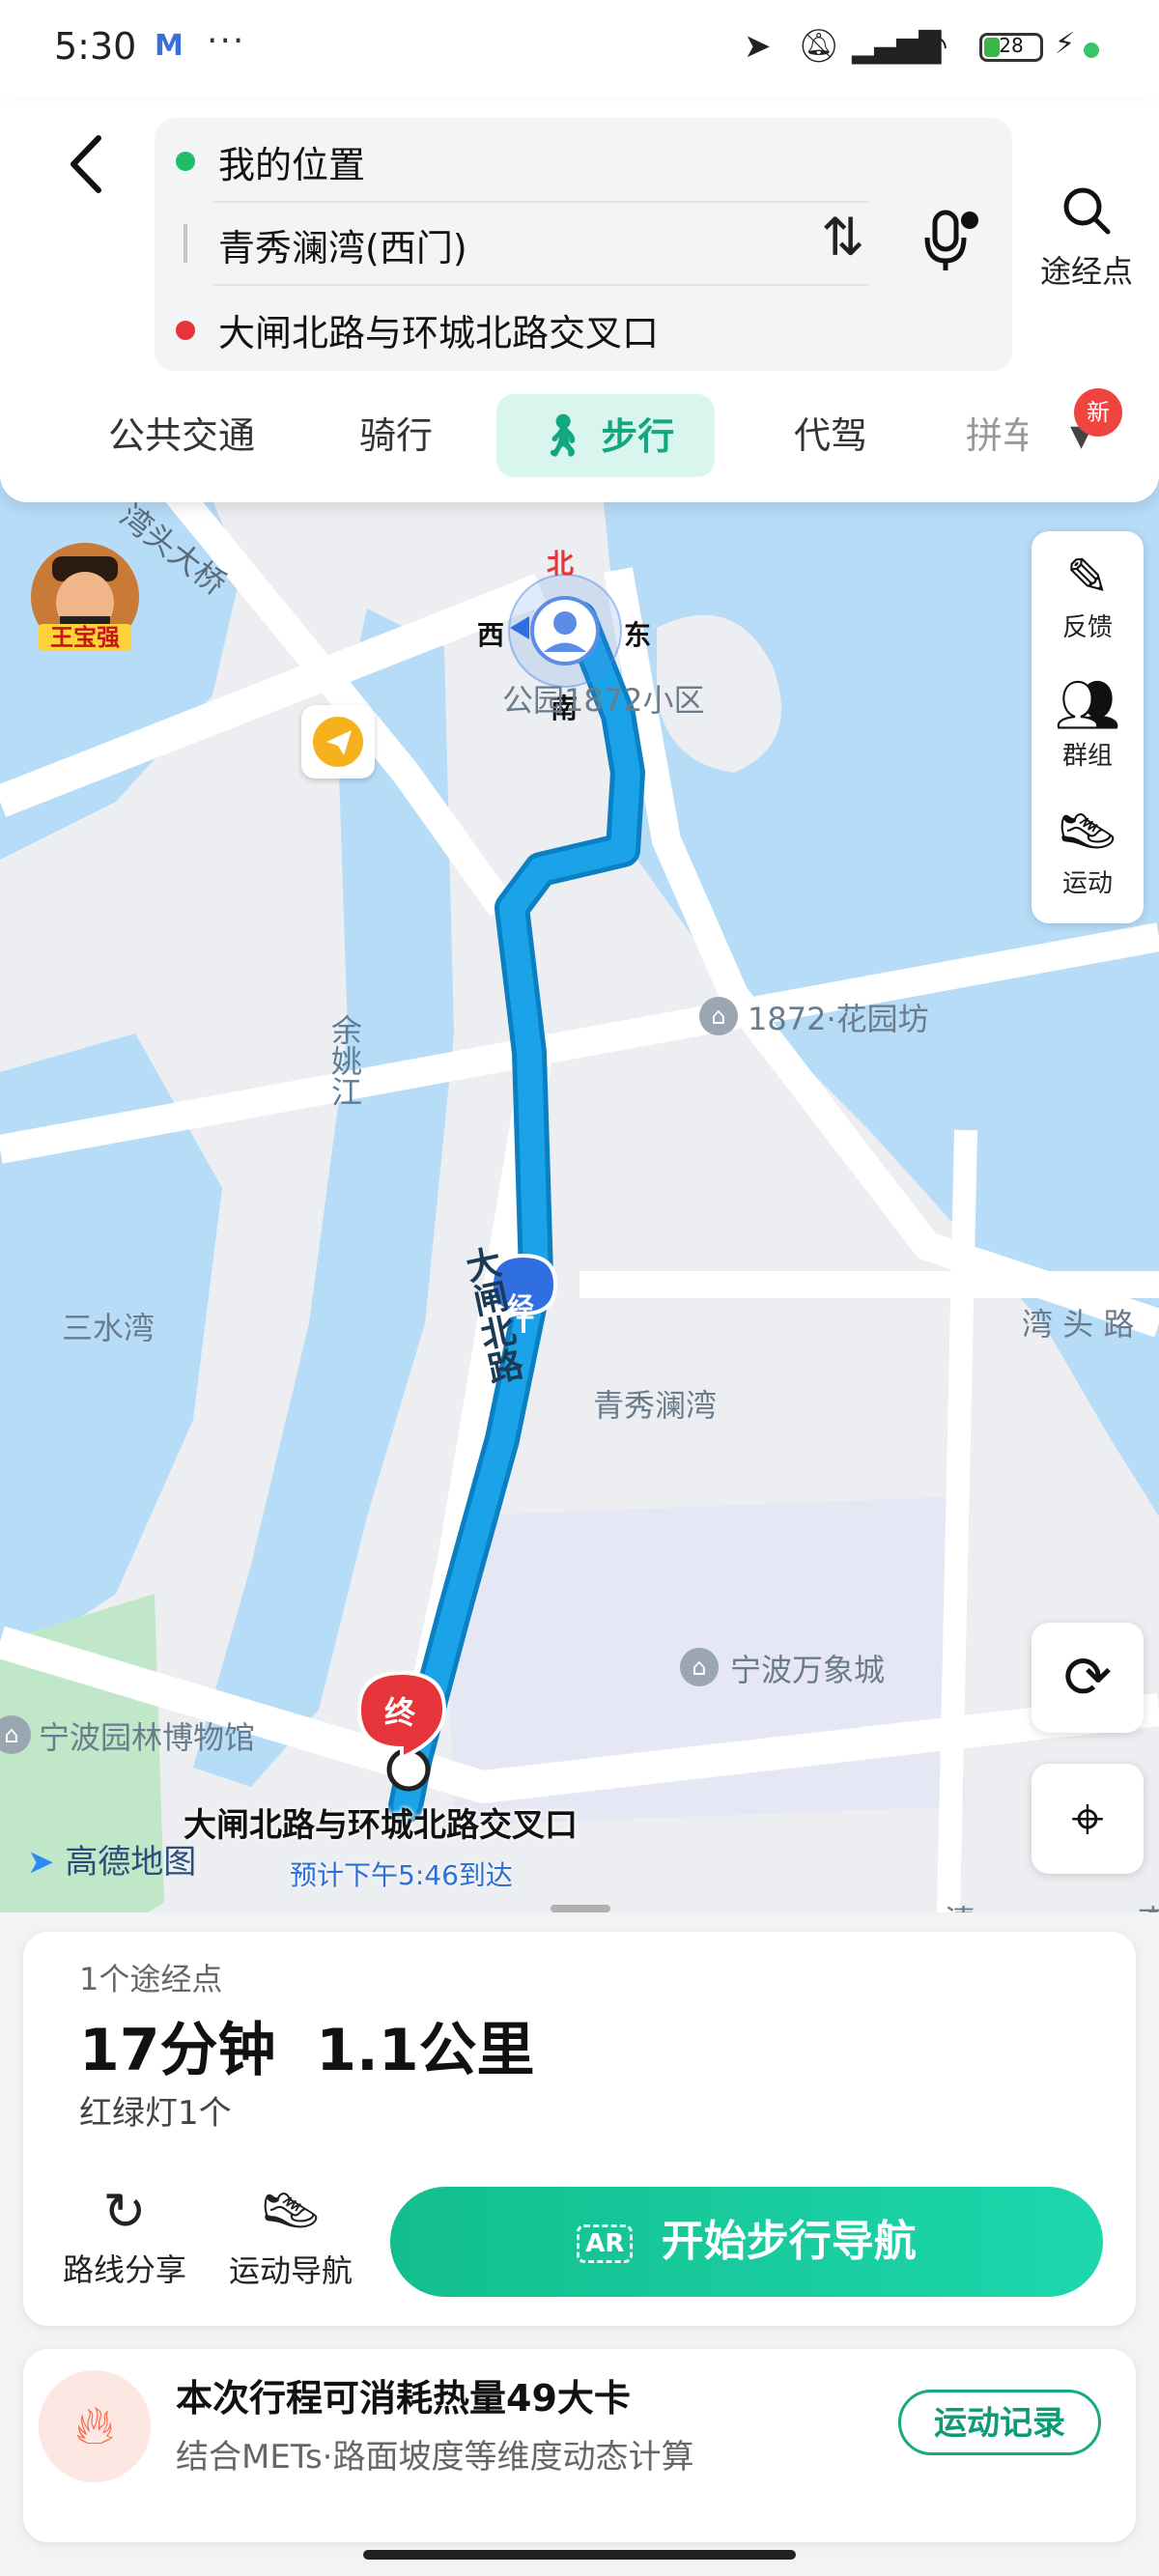 The width and height of the screenshot is (1159, 2576). What do you see at coordinates (95, 2426) in the screenshot?
I see `flame-icon: 🔥︎` at bounding box center [95, 2426].